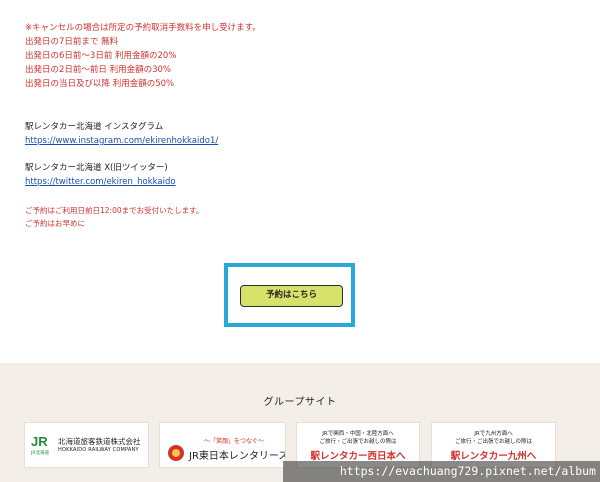 This screenshot has width=600, height=482. Describe the element at coordinates (234, 441) in the screenshot. I see `jr-east-tagline: ～「笑顔」をつなぐ～` at that location.